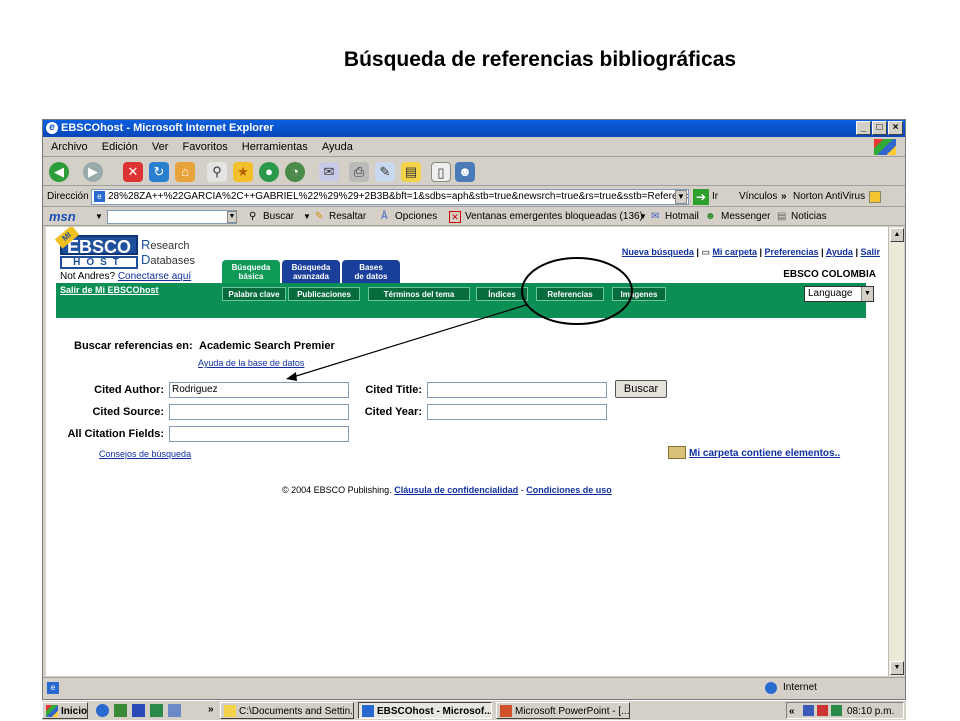  I want to click on clock: 08:10 p.m., so click(871, 711).